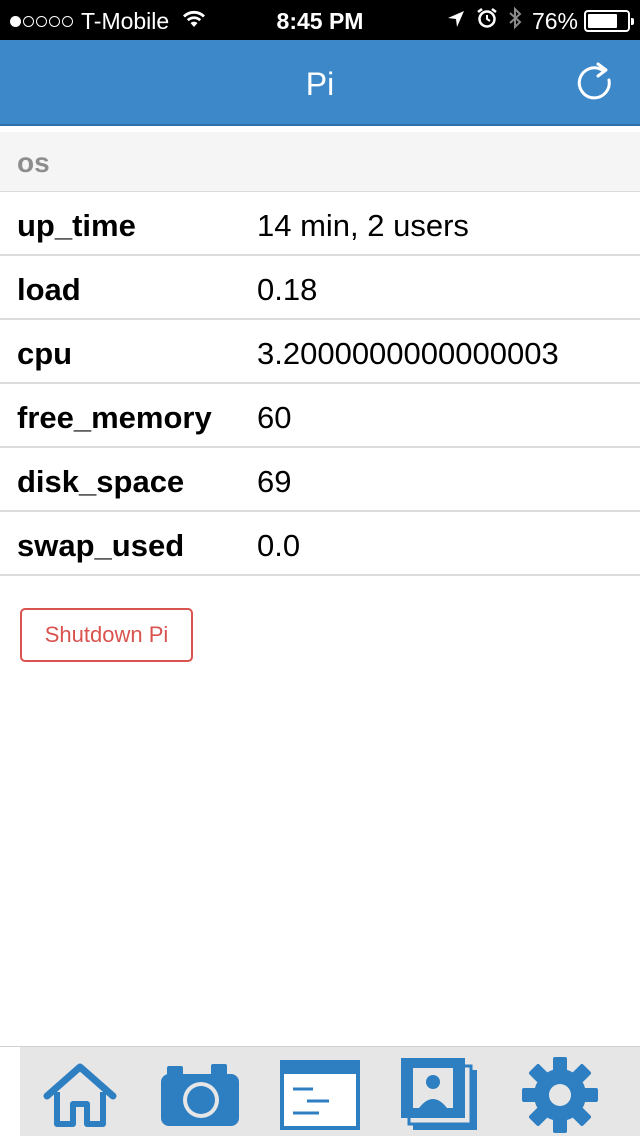  Describe the element at coordinates (274, 417) in the screenshot. I see `row-value: 60` at that location.